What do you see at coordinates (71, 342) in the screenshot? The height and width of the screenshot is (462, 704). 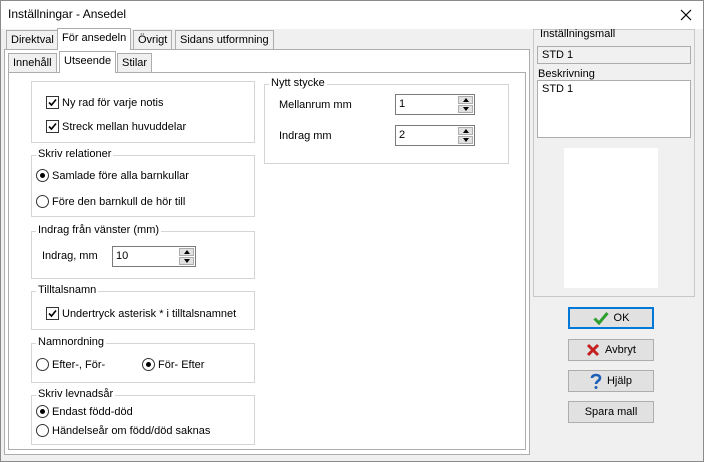 I see `name-order-title: Namnordning` at bounding box center [71, 342].